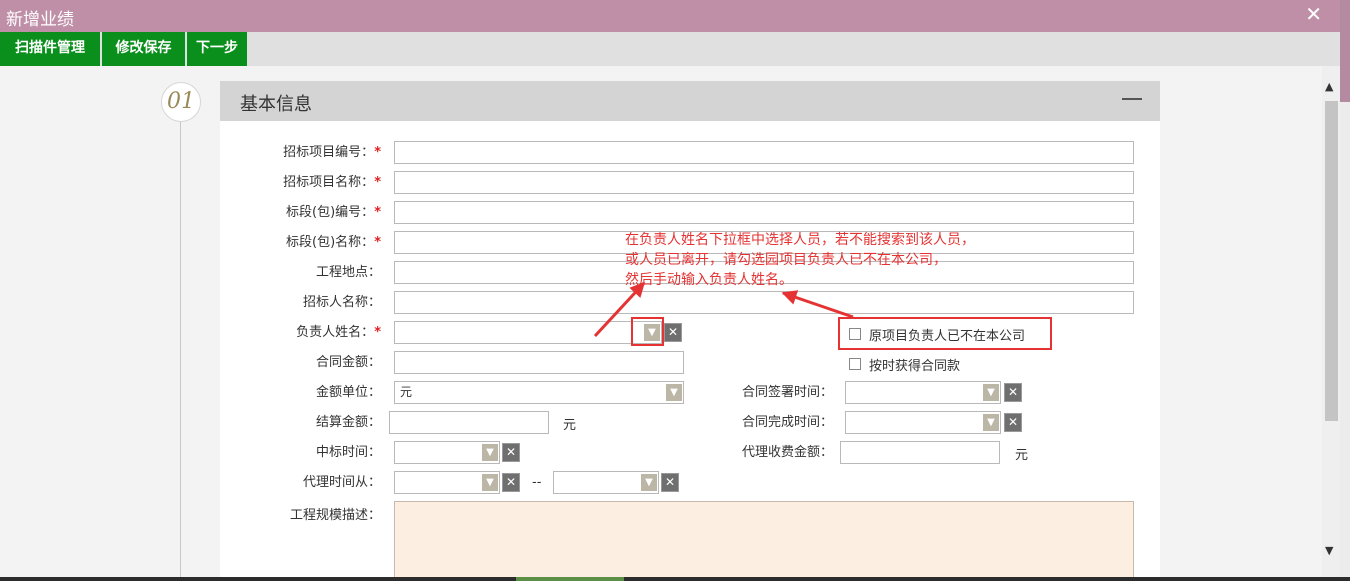  I want to click on win-time-label: 中标时间：, so click(348, 452).